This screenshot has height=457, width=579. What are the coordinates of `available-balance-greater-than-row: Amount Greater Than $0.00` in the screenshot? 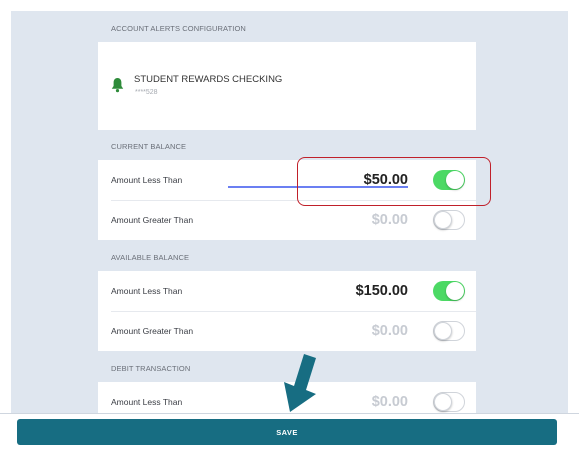 It's located at (287, 332).